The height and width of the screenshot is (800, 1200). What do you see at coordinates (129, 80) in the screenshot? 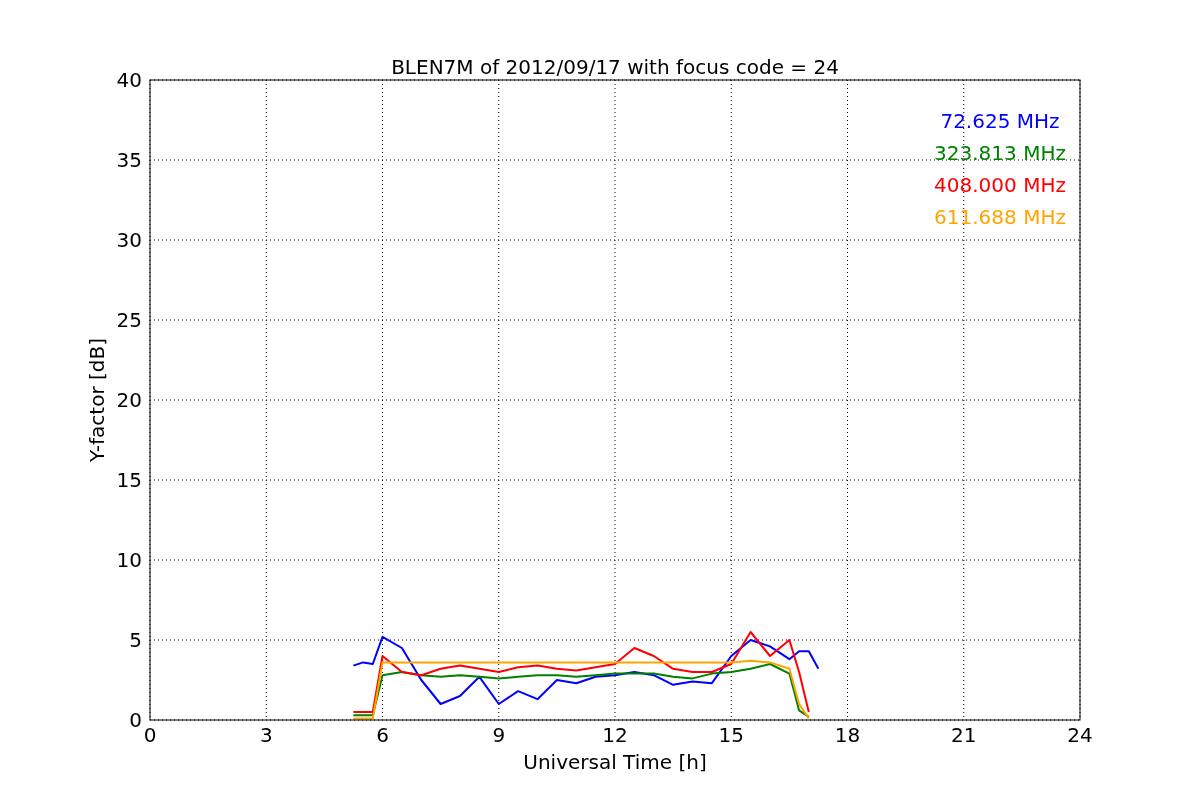
I see `y-tick-label: 40` at bounding box center [129, 80].